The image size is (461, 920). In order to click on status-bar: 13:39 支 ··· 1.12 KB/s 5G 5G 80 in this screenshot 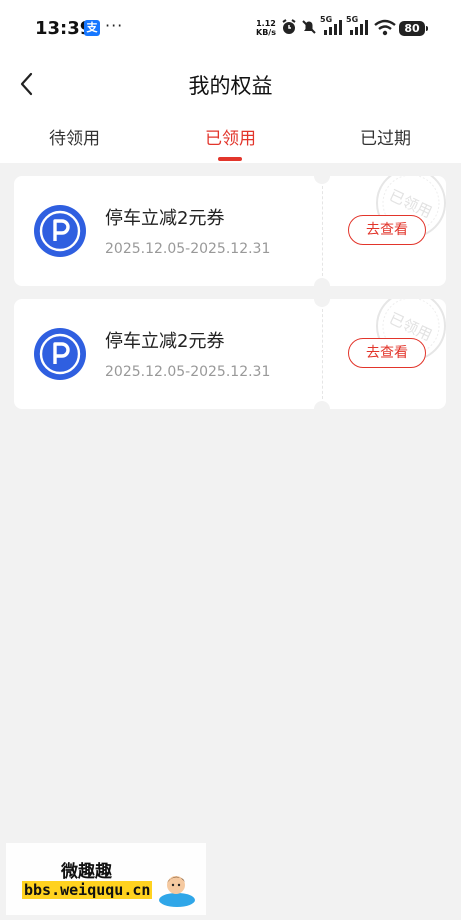, I will do `click(230, 30)`.